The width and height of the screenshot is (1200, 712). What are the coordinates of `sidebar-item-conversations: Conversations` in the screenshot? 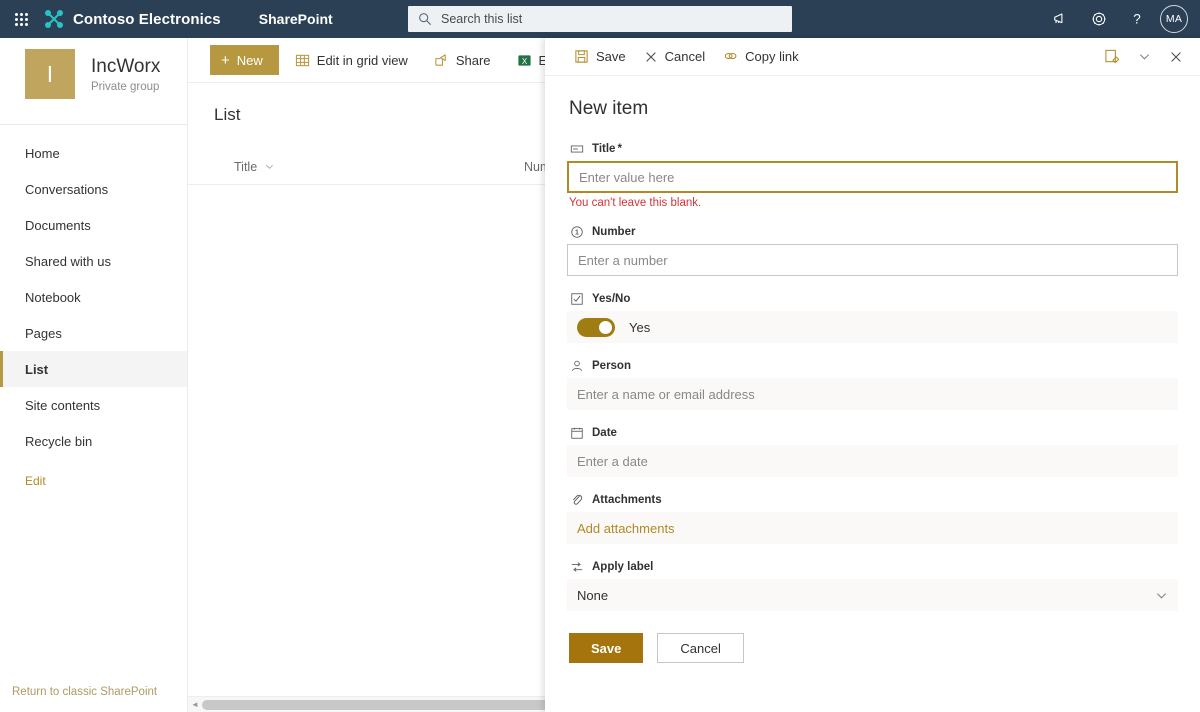 It's located at (93, 189).